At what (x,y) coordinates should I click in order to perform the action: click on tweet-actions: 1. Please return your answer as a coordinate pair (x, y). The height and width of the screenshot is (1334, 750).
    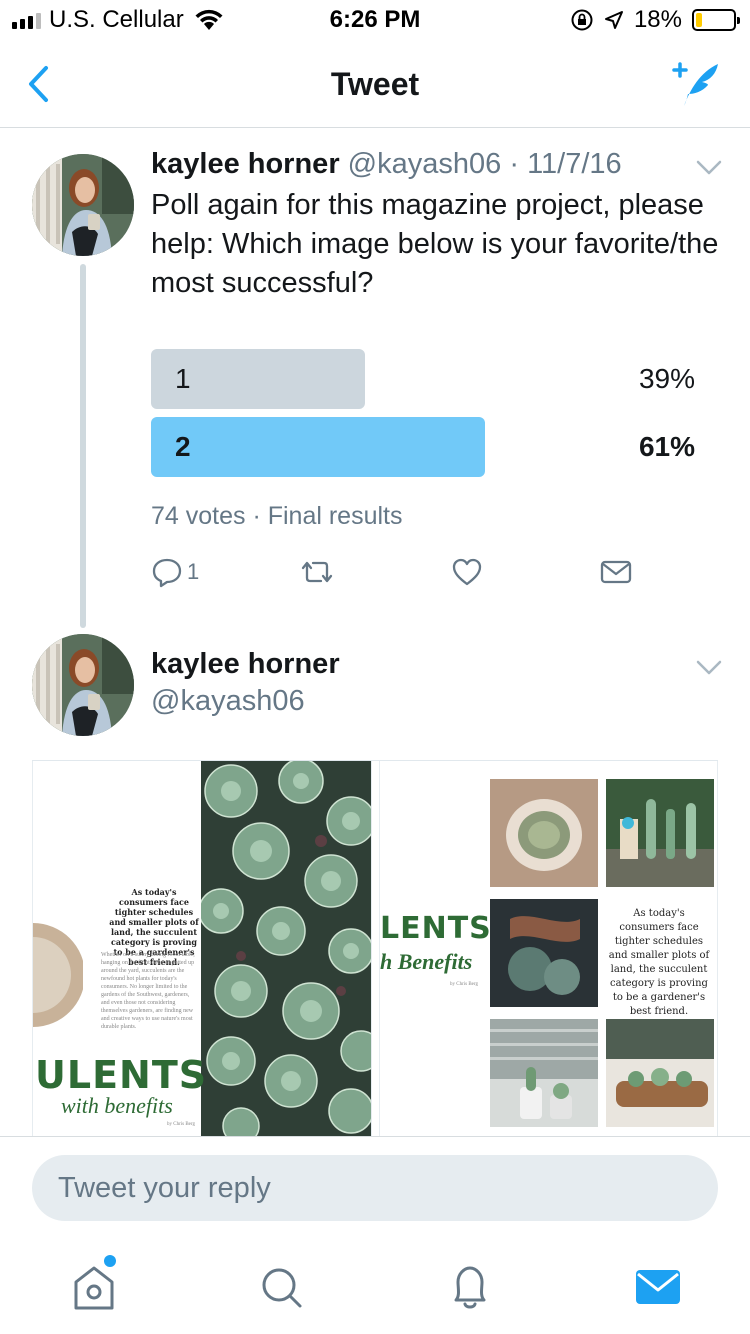
    Looking at the image, I should click on (401, 574).